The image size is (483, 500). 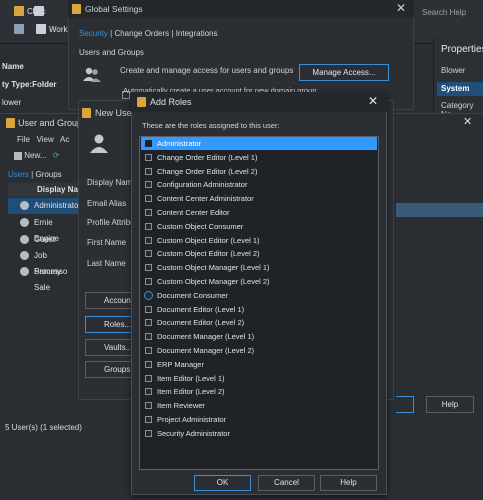 What do you see at coordinates (259, 295) in the screenshot?
I see `role-item: Document Consumer` at bounding box center [259, 295].